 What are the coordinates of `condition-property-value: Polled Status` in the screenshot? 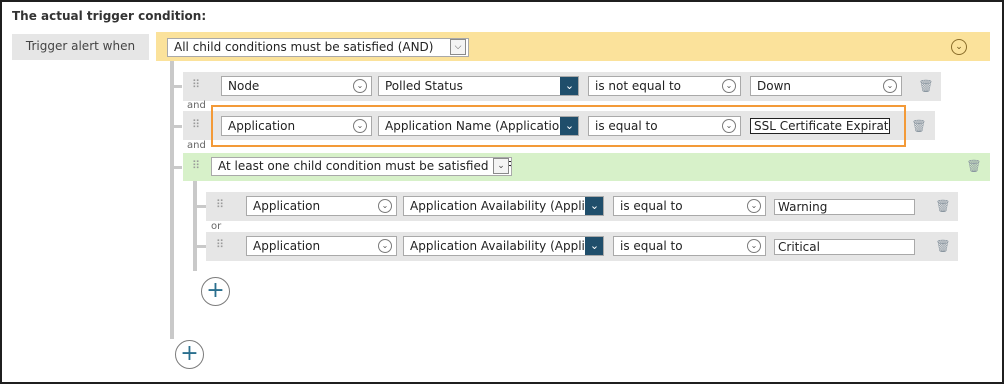 It's located at (424, 86).